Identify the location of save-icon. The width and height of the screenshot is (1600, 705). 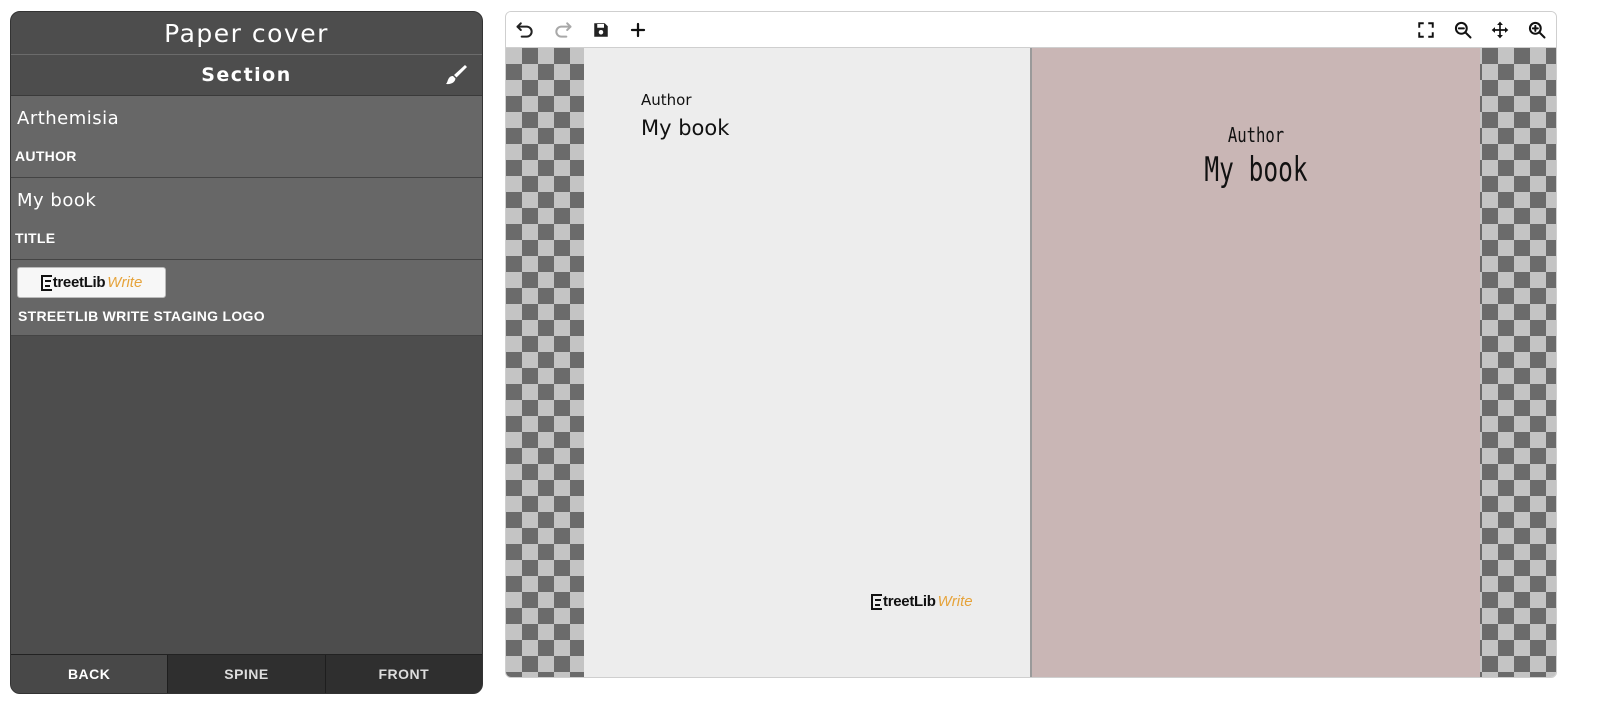
(601, 30).